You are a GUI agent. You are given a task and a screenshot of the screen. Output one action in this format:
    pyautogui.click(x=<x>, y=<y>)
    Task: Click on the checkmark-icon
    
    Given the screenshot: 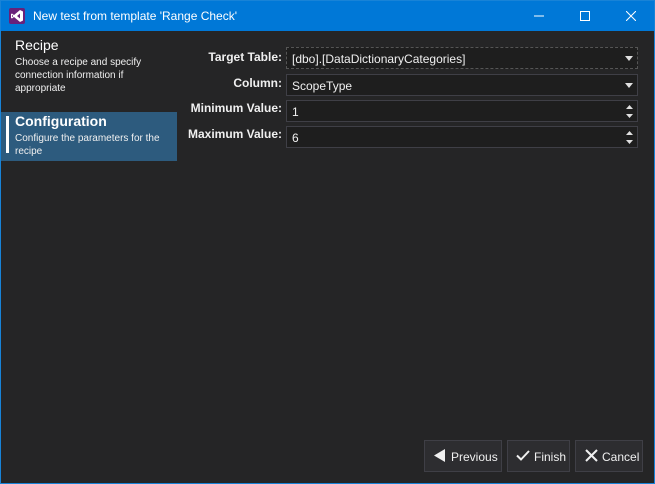 What is the action you would take?
    pyautogui.click(x=523, y=455)
    